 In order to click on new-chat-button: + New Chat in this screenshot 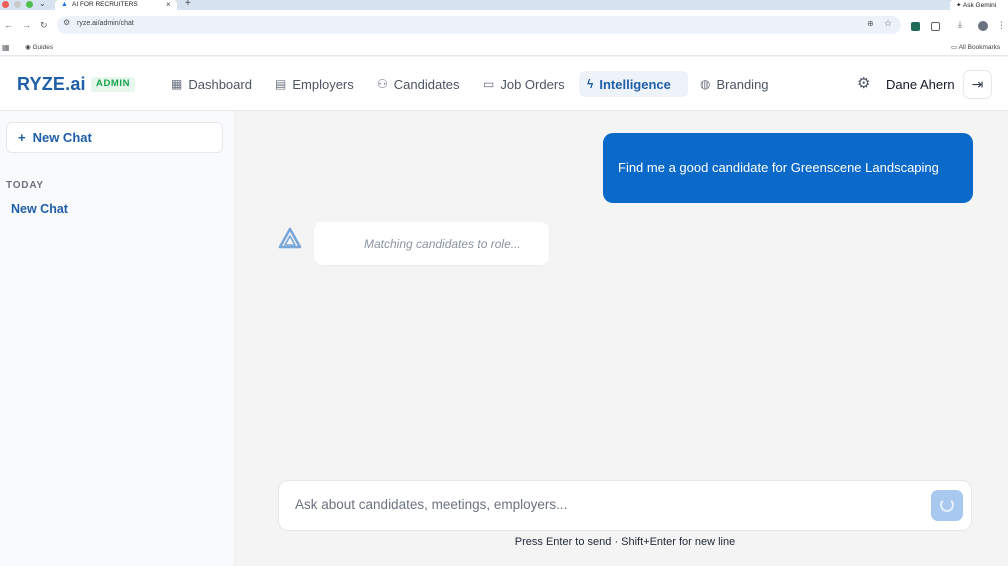, I will do `click(114, 137)`.